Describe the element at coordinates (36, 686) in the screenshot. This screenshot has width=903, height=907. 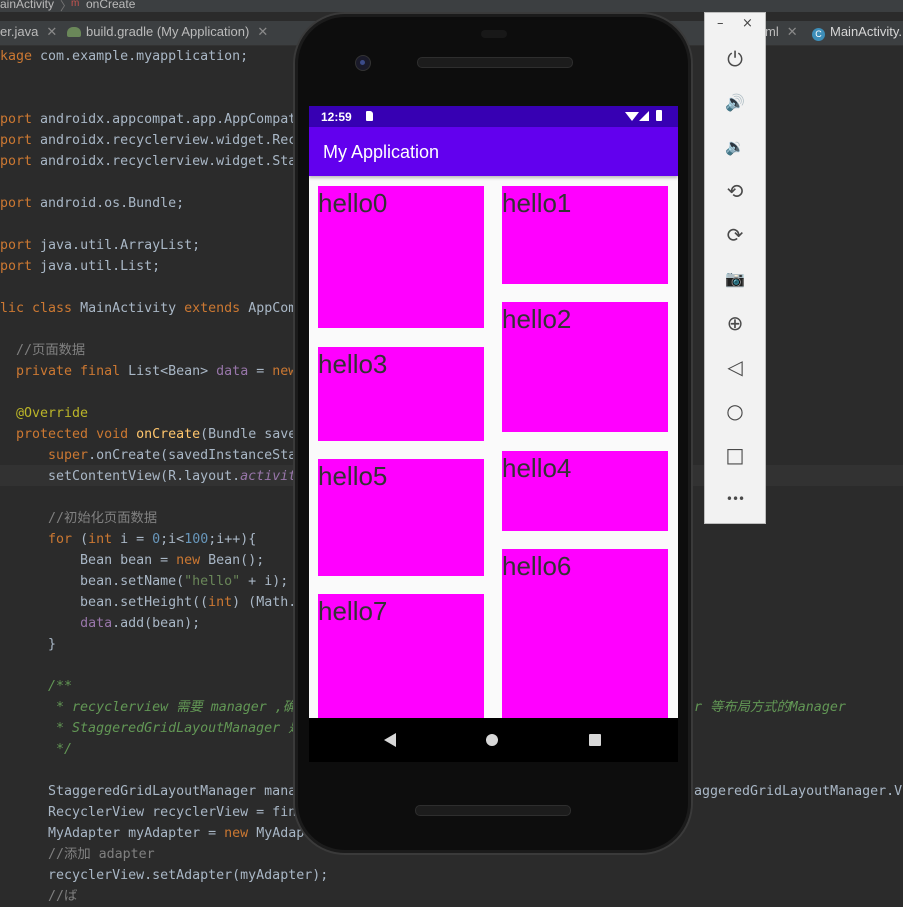
I see `code-doc-comment: /**` at that location.